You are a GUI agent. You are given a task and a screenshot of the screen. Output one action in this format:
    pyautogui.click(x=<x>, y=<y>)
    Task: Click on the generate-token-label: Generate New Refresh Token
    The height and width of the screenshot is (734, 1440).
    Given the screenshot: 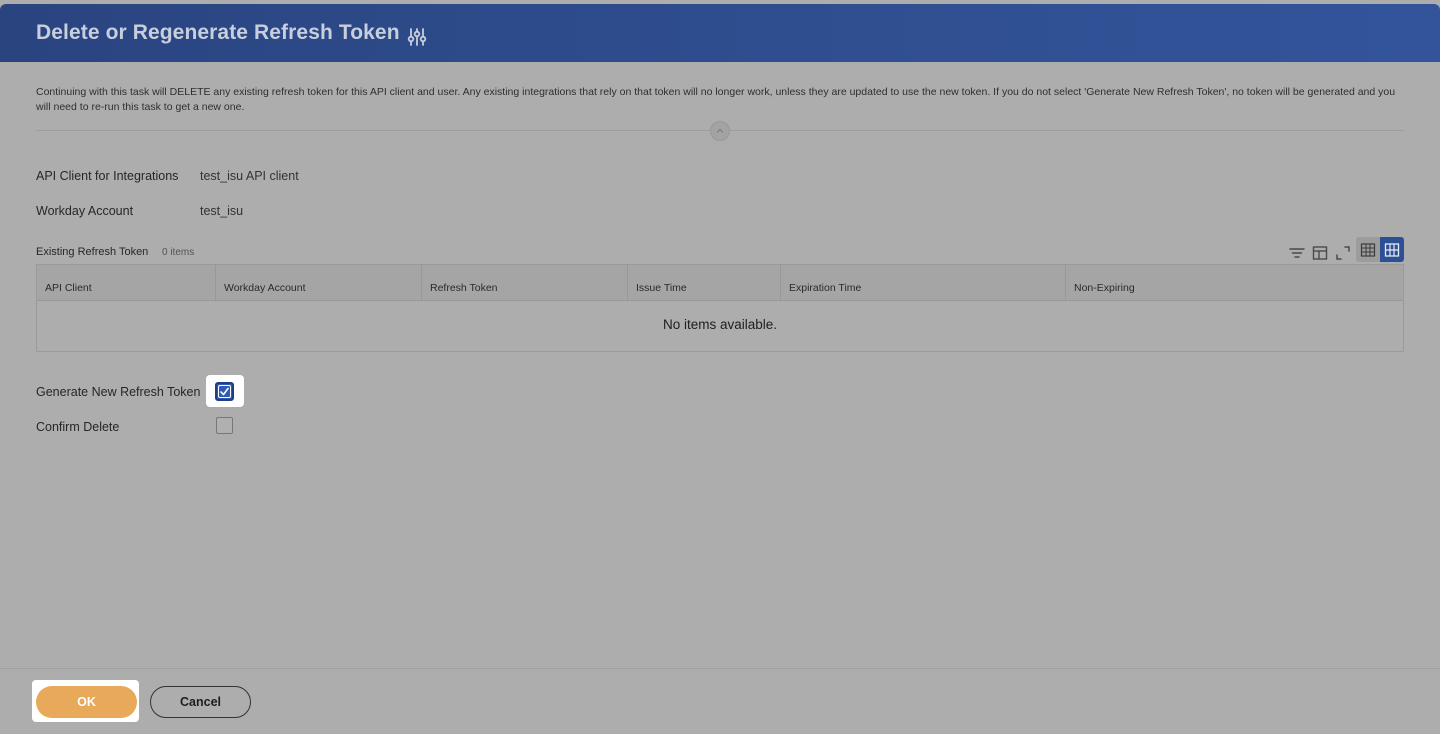 What is the action you would take?
    pyautogui.click(x=118, y=392)
    